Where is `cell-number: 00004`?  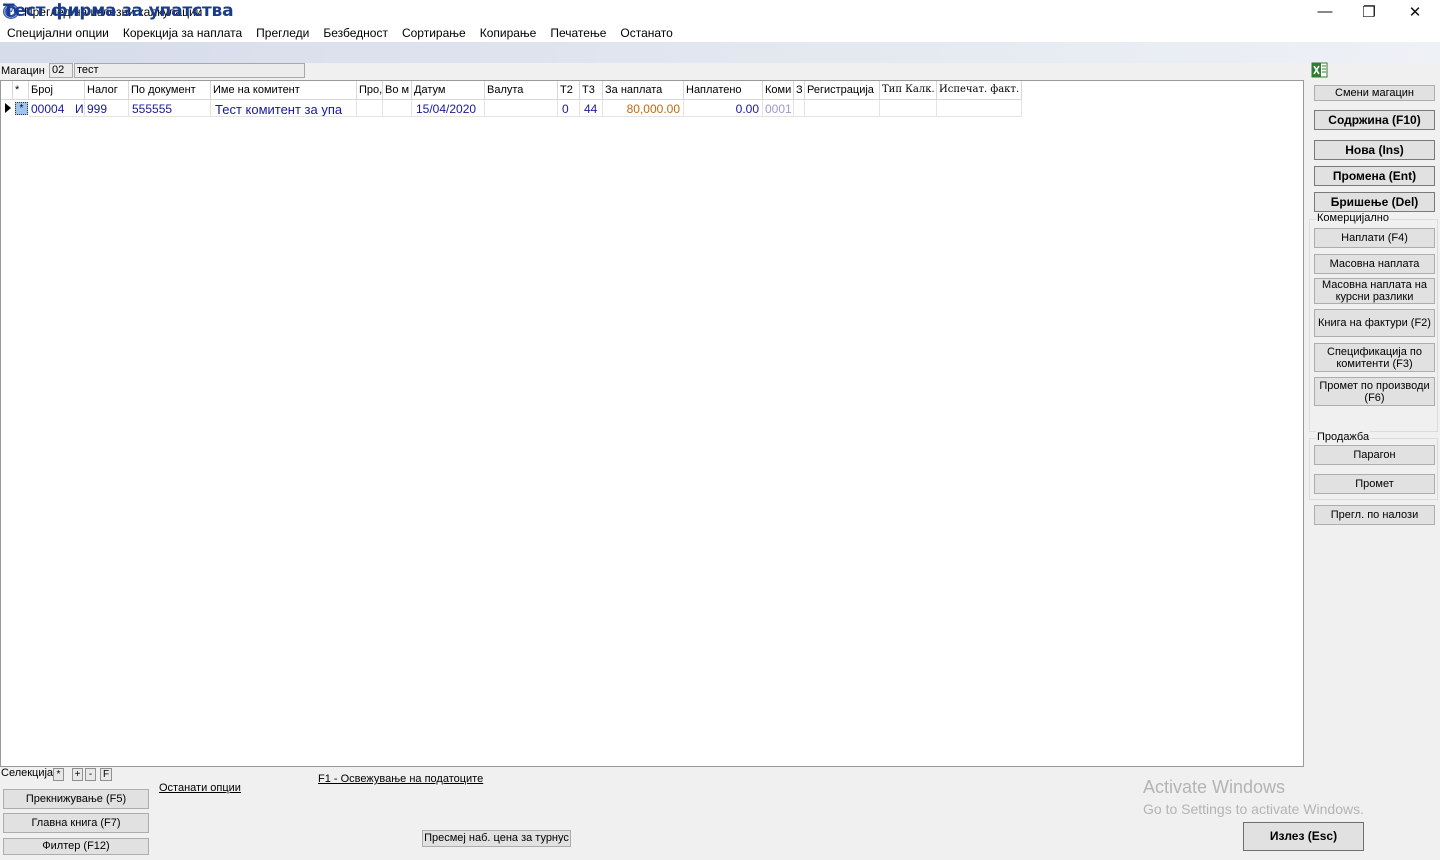
cell-number: 00004 is located at coordinates (54, 108).